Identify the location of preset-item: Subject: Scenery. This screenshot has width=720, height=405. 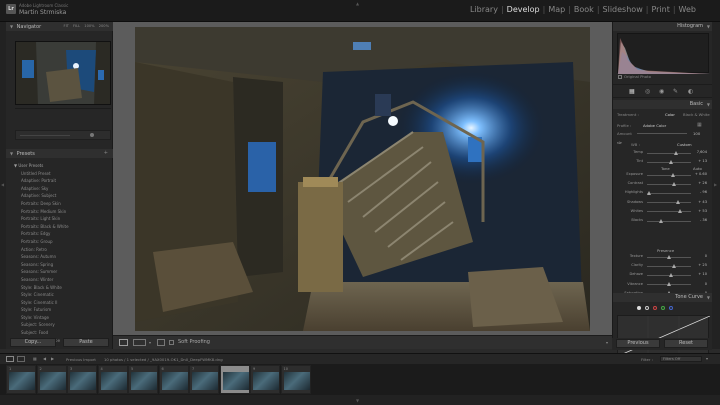
(59, 325).